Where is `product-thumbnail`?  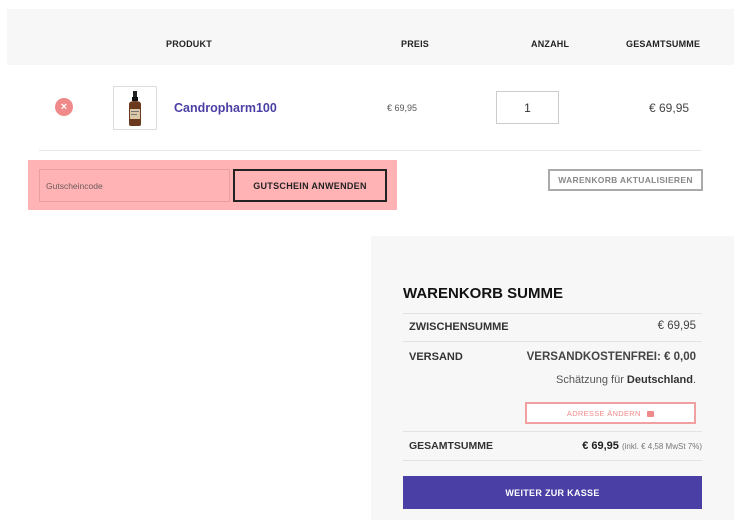
product-thumbnail is located at coordinates (135, 108).